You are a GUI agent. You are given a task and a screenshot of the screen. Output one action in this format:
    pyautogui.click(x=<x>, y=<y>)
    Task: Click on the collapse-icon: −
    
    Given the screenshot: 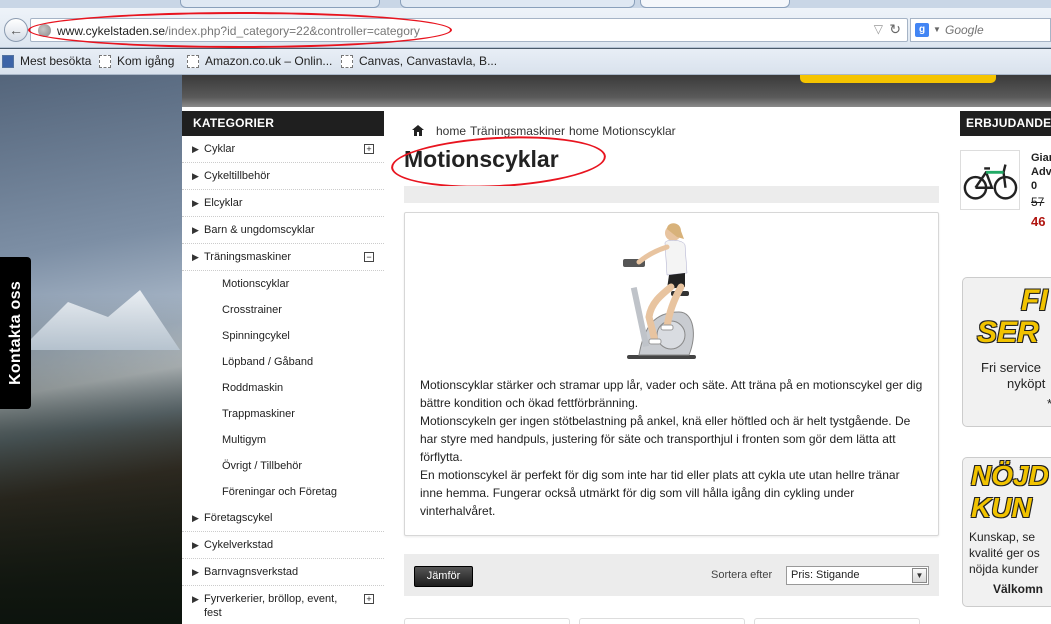 What is the action you would take?
    pyautogui.click(x=369, y=257)
    